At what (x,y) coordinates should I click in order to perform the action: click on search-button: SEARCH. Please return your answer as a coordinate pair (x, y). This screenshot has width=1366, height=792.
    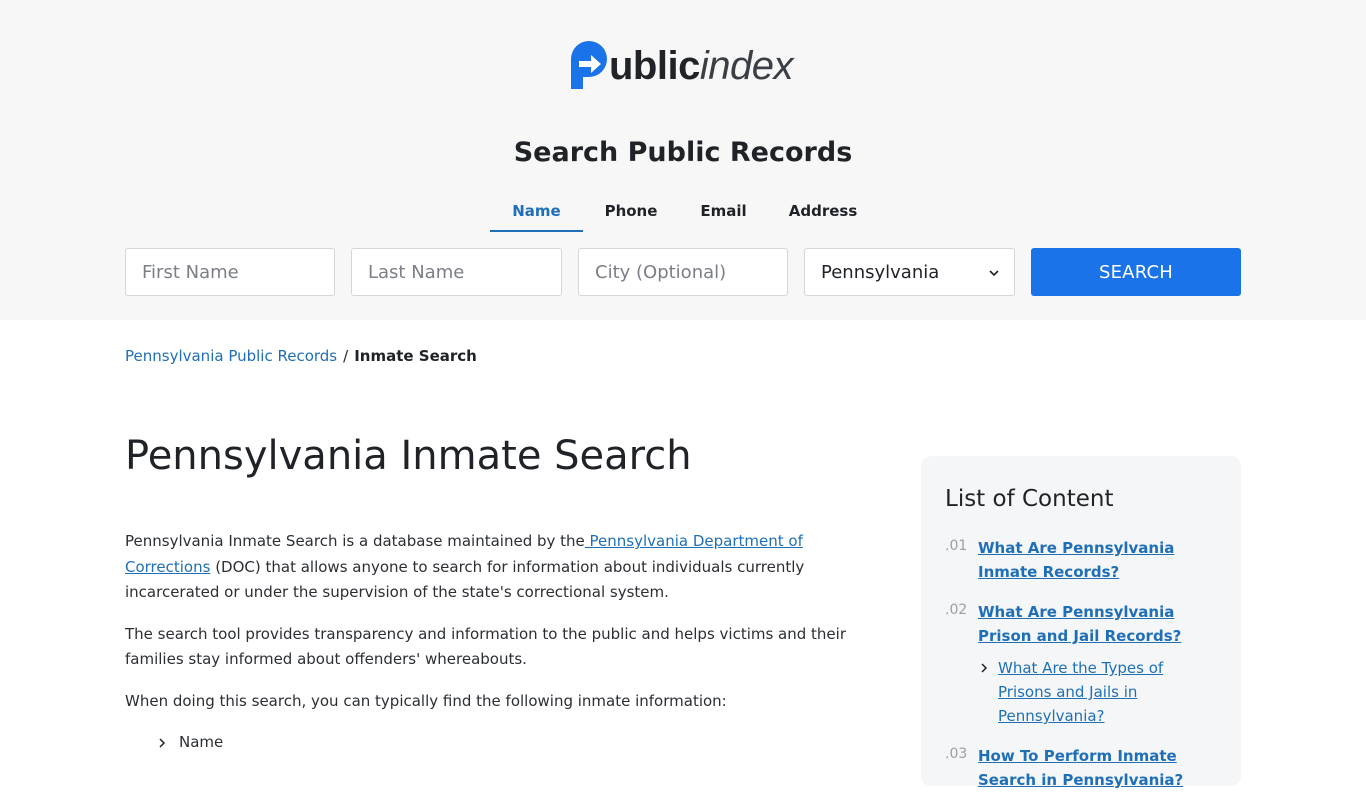
    Looking at the image, I should click on (1136, 272).